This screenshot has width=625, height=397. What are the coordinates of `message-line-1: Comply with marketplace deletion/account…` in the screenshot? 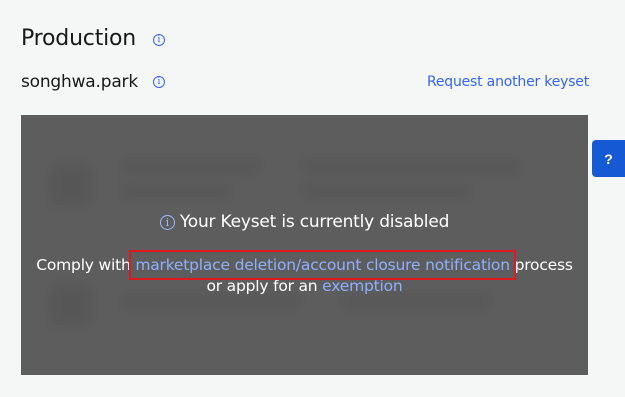 It's located at (304, 265).